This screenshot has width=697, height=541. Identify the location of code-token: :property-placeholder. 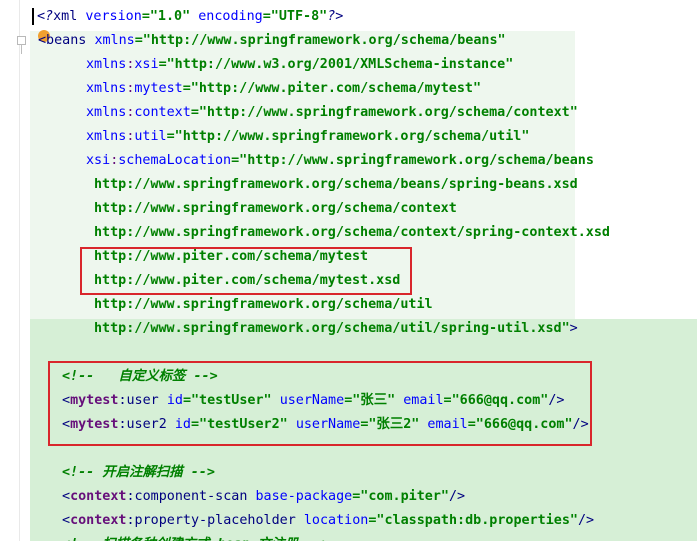
(215, 520).